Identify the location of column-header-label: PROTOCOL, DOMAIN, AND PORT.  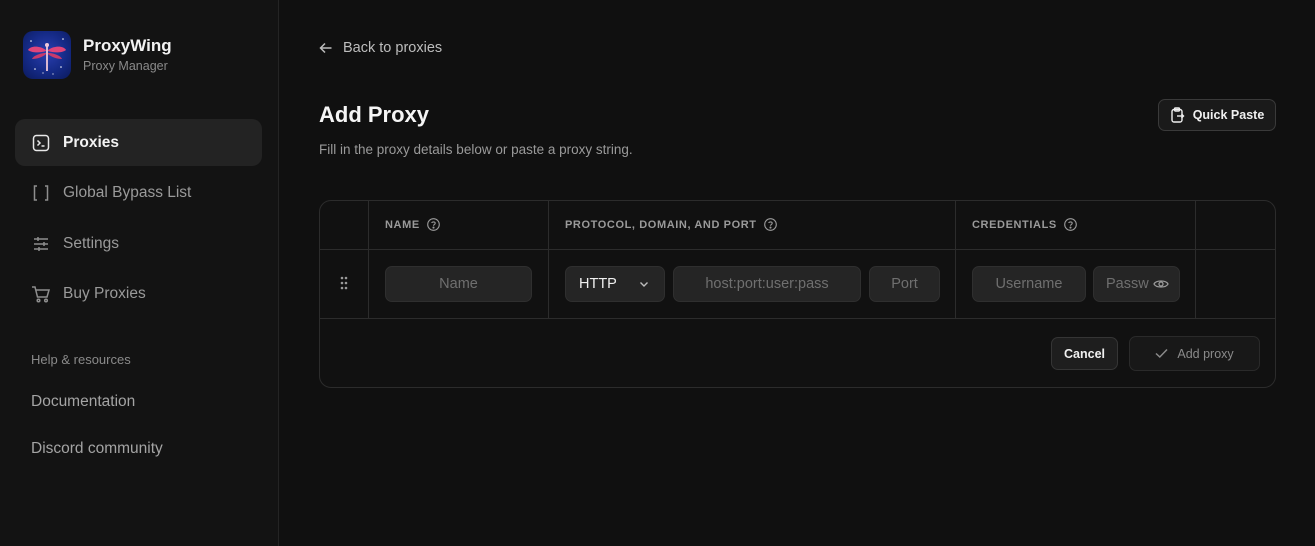
(661, 224).